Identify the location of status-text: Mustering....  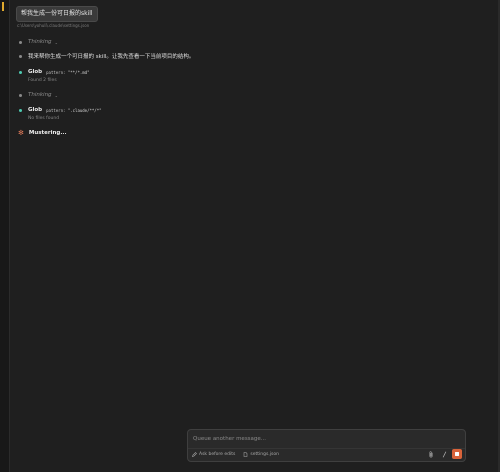
(47, 133).